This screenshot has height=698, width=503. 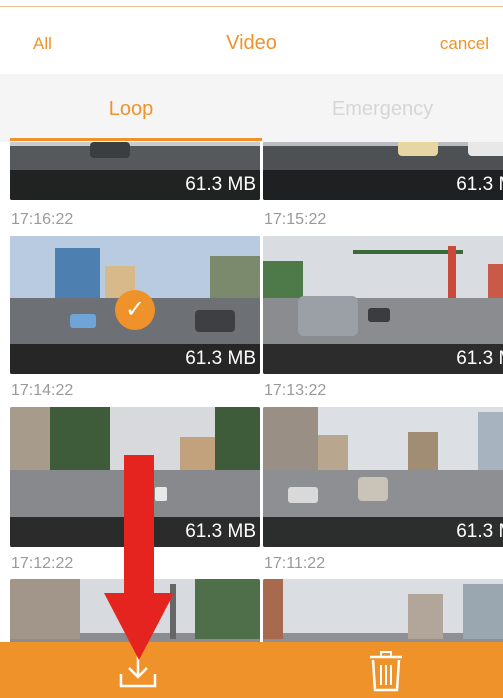 What do you see at coordinates (42, 563) in the screenshot?
I see `video-timestamp: 17:12:22` at bounding box center [42, 563].